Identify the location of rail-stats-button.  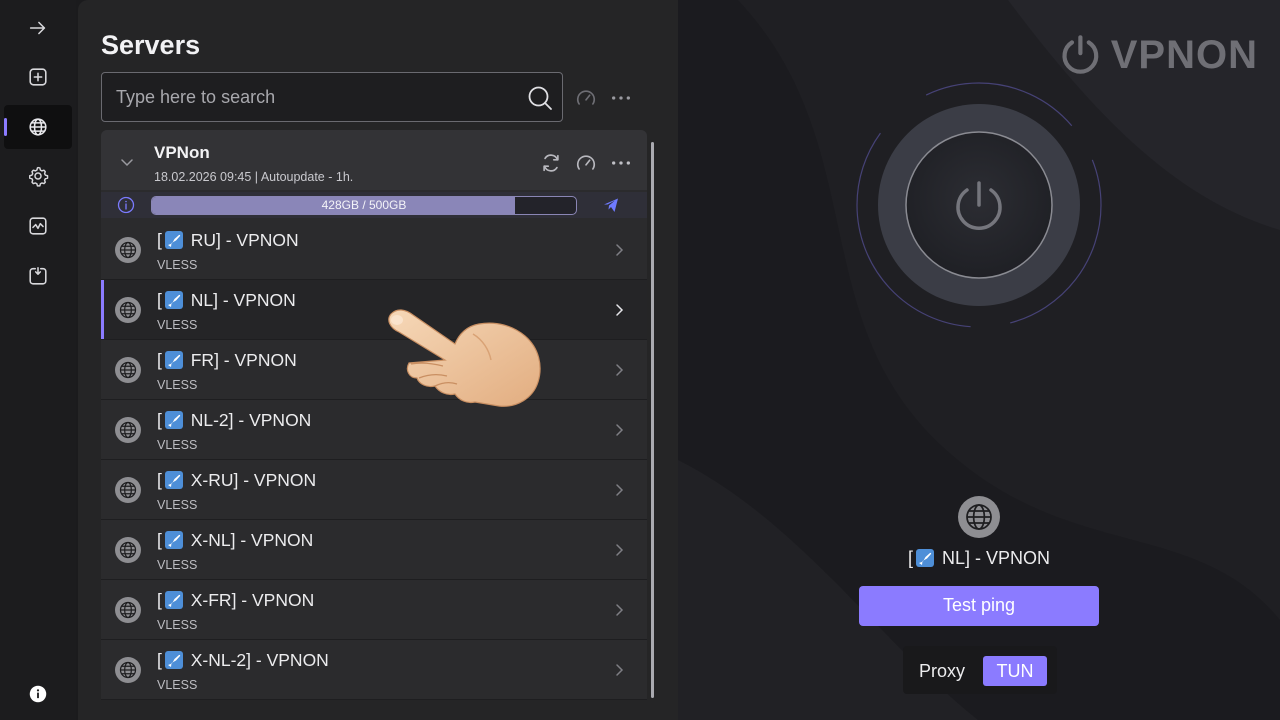
(38, 226).